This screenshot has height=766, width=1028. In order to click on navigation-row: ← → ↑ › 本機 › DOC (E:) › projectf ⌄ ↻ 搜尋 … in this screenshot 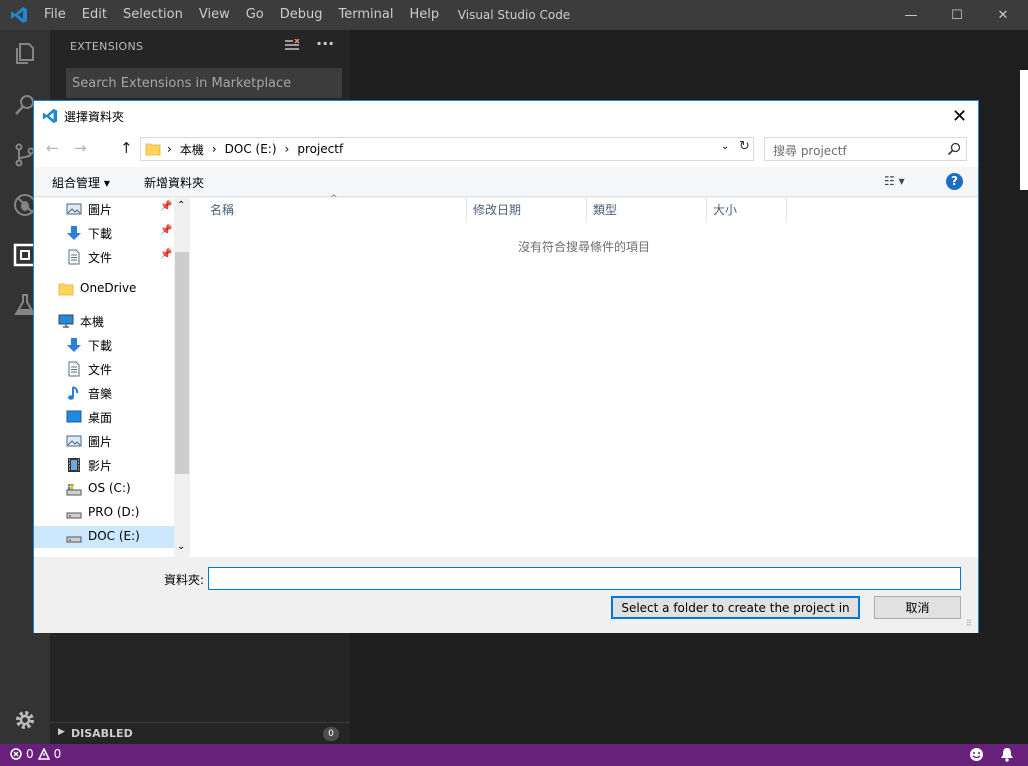, I will do `click(506, 149)`.